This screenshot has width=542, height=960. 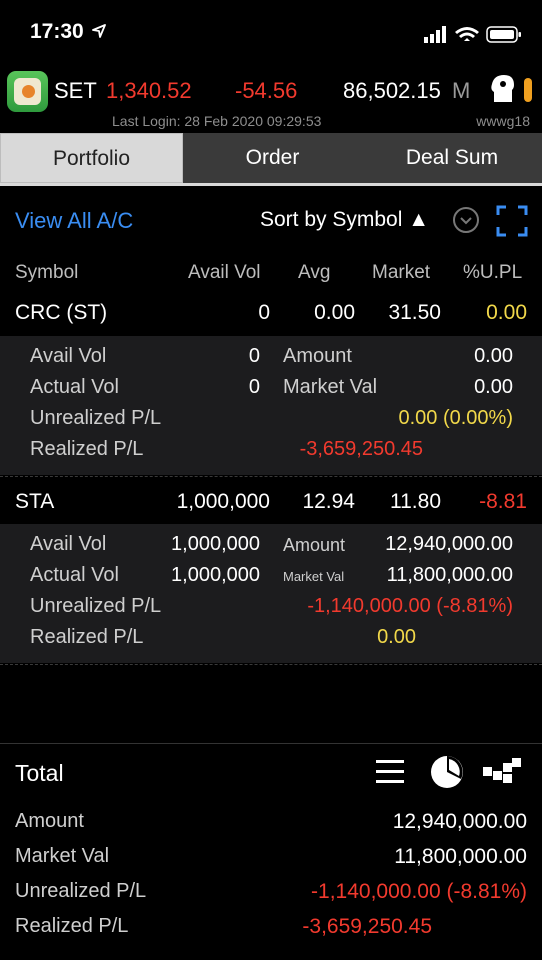 What do you see at coordinates (455, 418) in the screenshot?
I see `detail-value: 0.00 (0.00%)` at bounding box center [455, 418].